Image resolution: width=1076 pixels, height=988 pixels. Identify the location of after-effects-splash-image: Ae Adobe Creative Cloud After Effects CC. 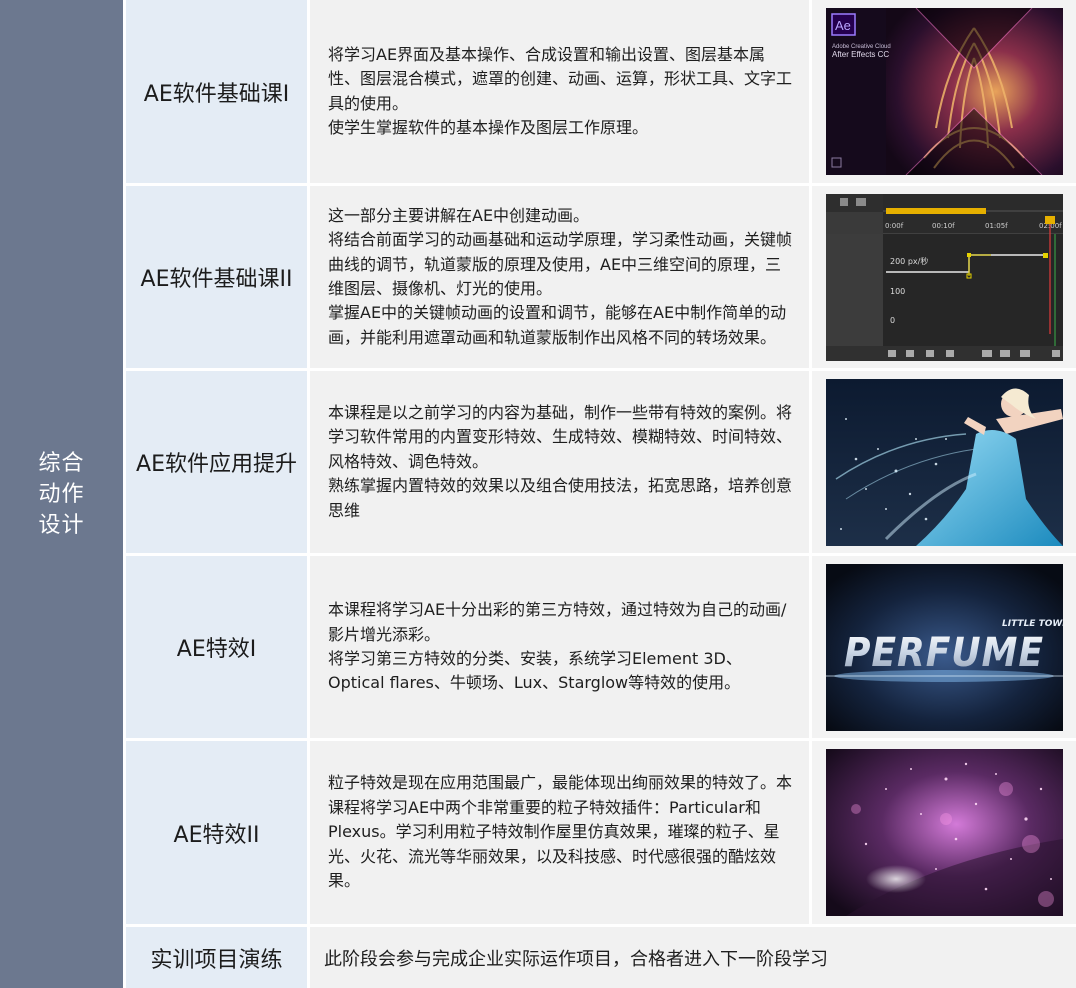
(944, 91).